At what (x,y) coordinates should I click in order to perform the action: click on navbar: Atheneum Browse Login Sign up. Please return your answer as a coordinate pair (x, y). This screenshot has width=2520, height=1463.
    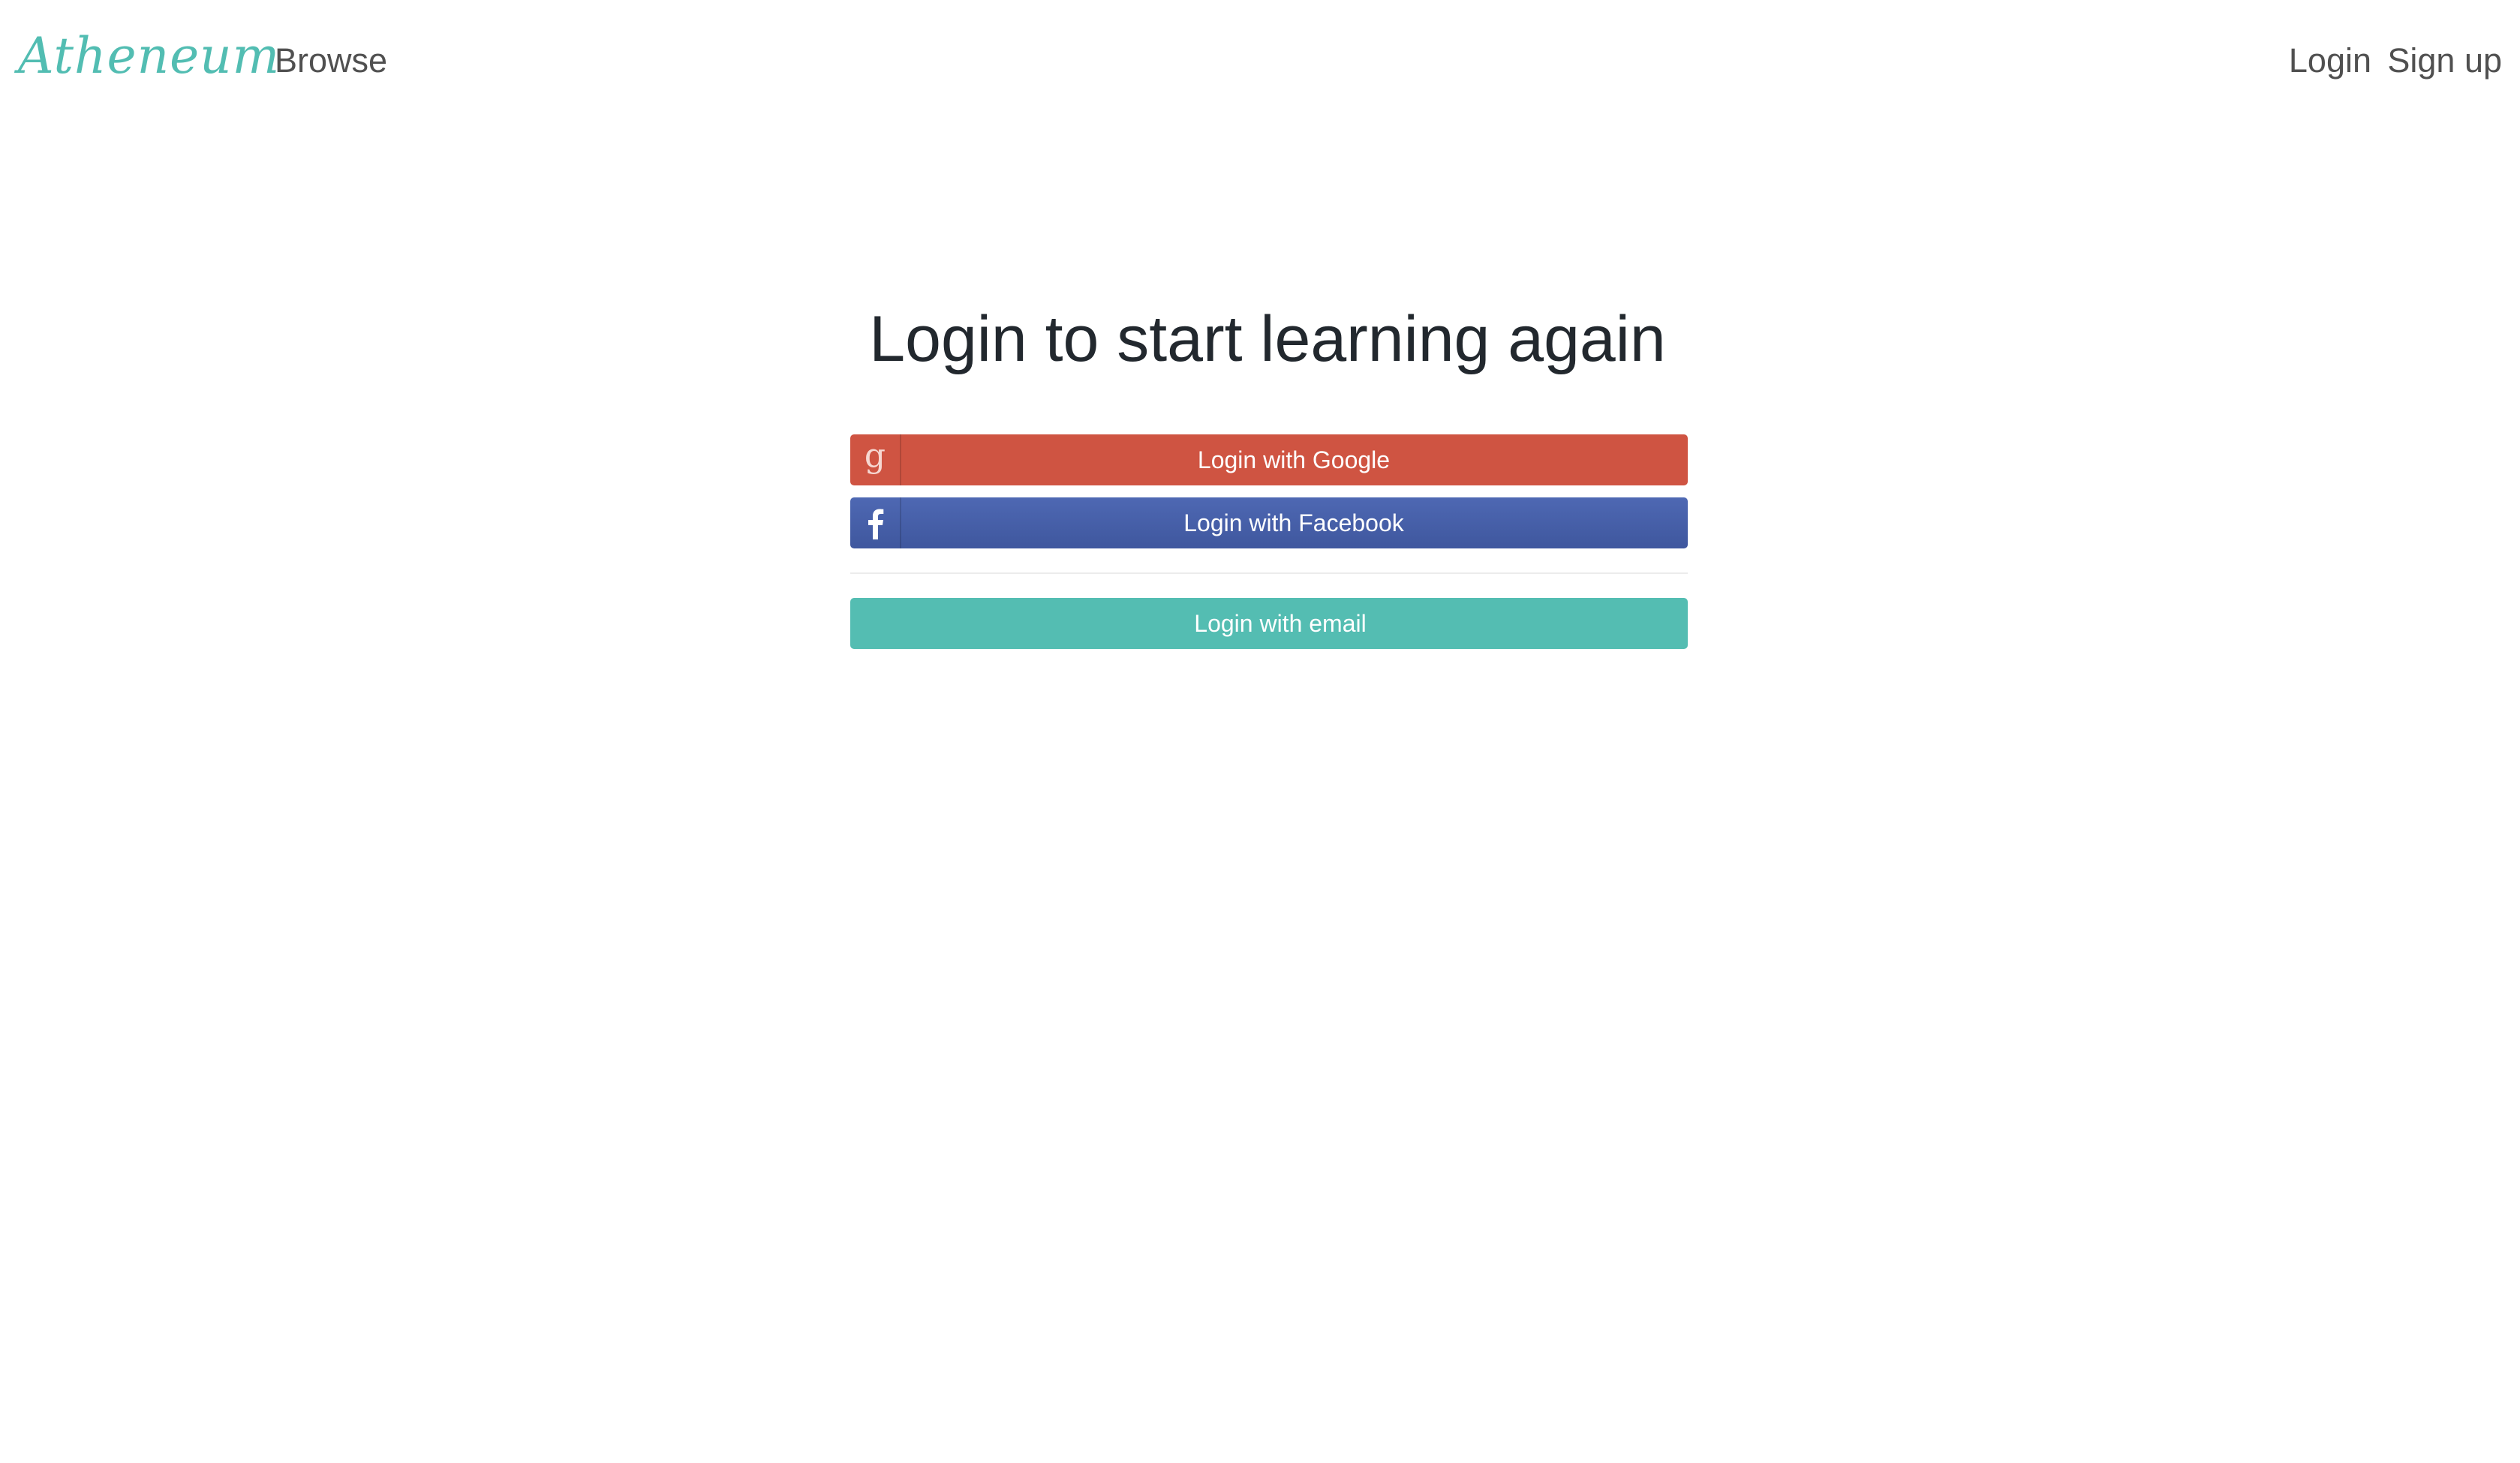
    Looking at the image, I should click on (1260, 60).